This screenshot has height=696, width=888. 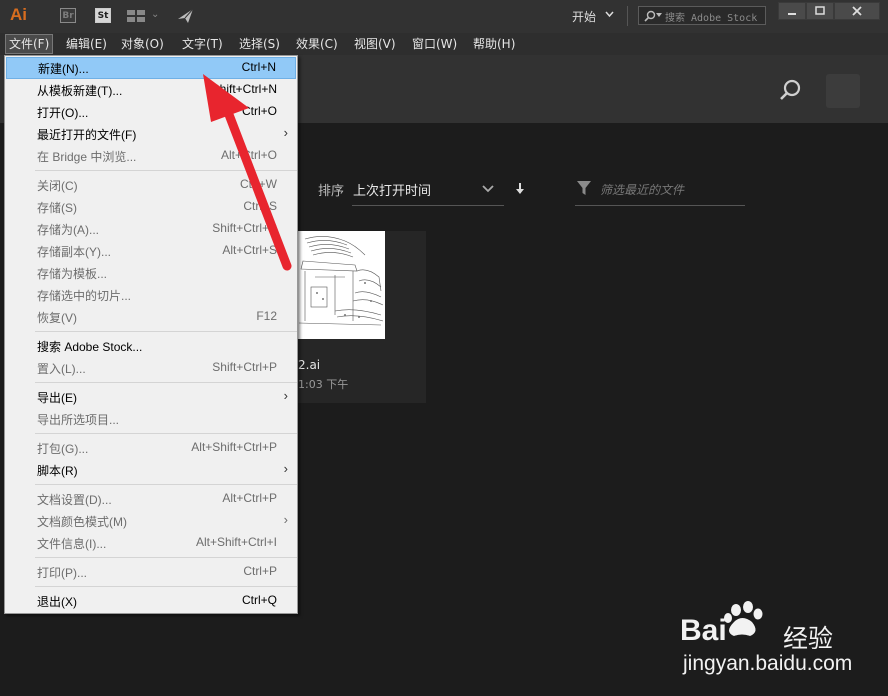 What do you see at coordinates (266, 316) in the screenshot?
I see `menu-item-shortcut: F12` at bounding box center [266, 316].